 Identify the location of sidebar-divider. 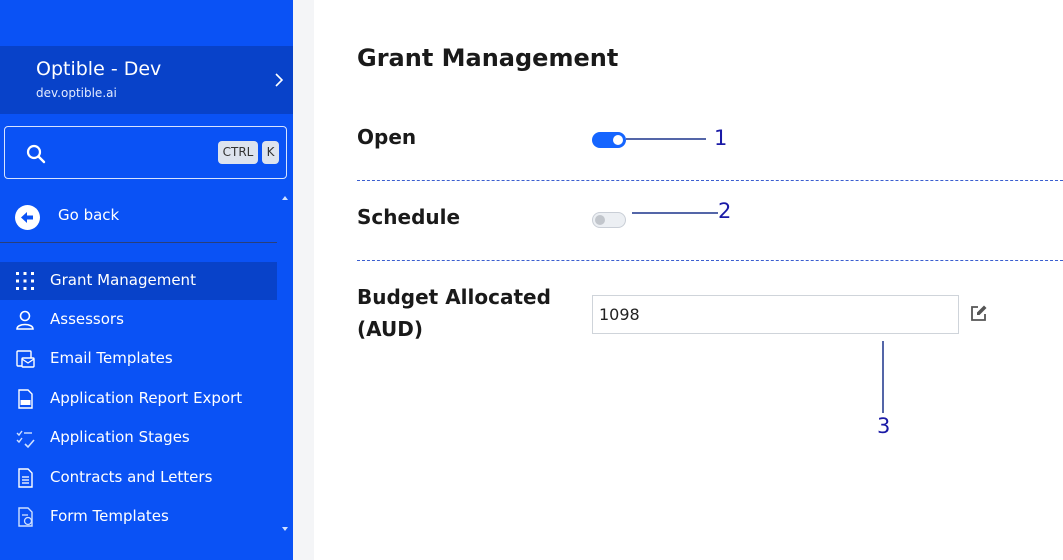
(138, 242).